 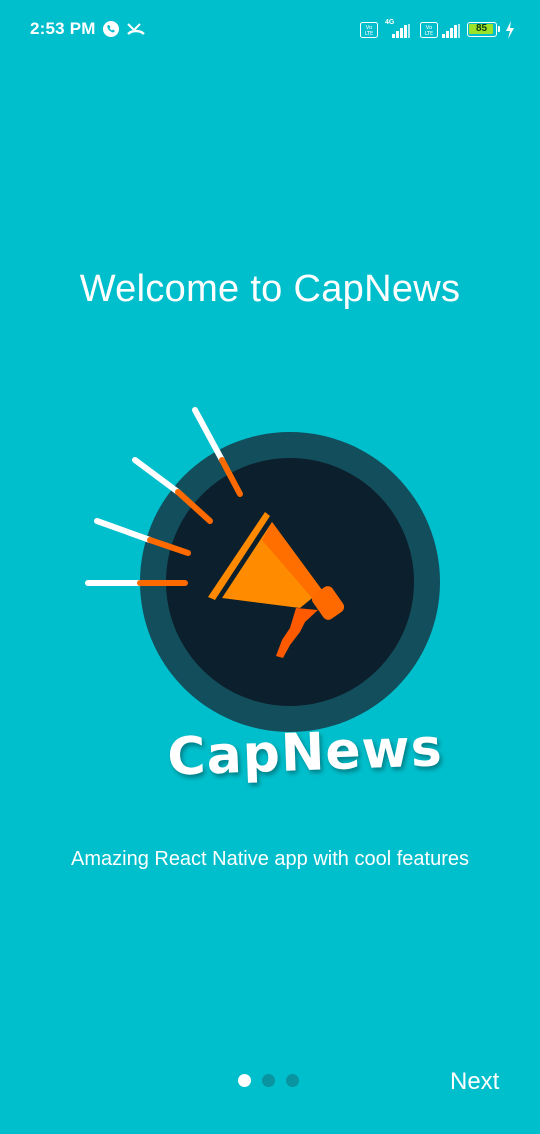 What do you see at coordinates (451, 31) in the screenshot?
I see `signal-strength-icon-secondary` at bounding box center [451, 31].